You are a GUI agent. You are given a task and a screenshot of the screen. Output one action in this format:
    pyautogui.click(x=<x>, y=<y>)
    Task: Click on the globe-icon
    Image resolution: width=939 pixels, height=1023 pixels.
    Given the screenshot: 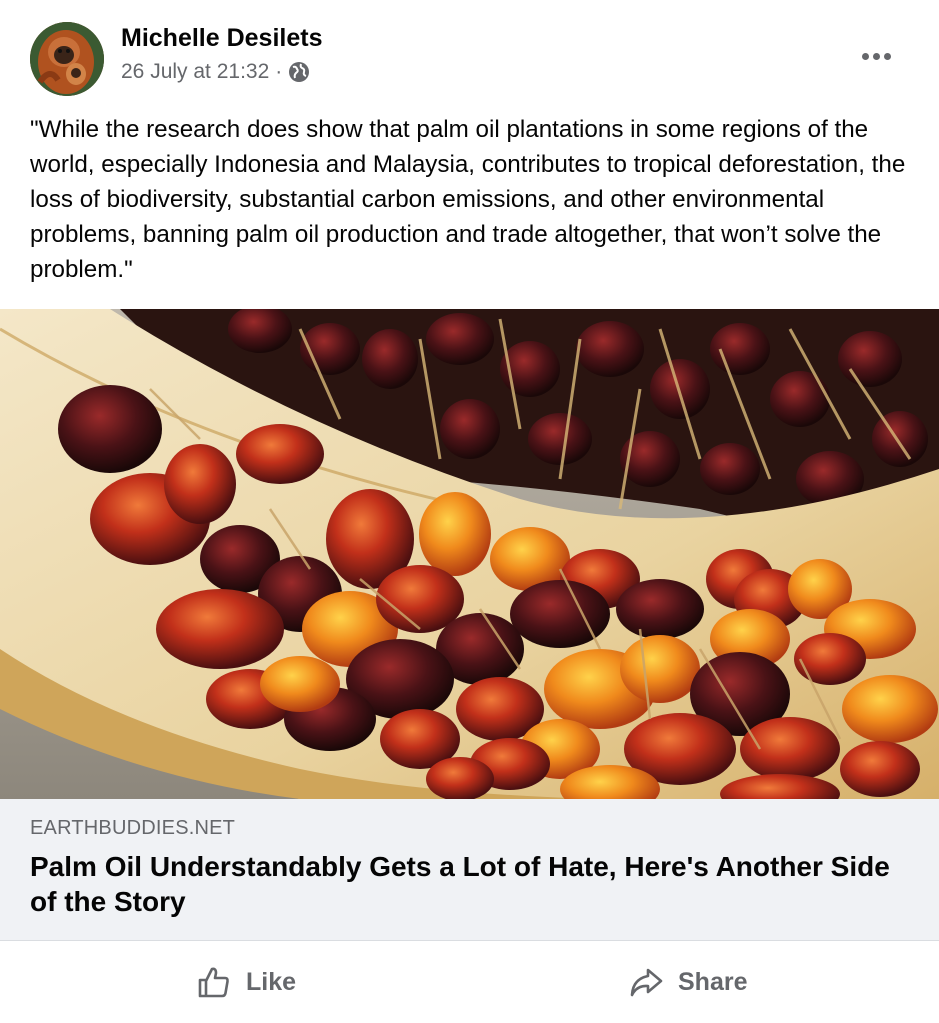 What is the action you would take?
    pyautogui.click(x=299, y=72)
    